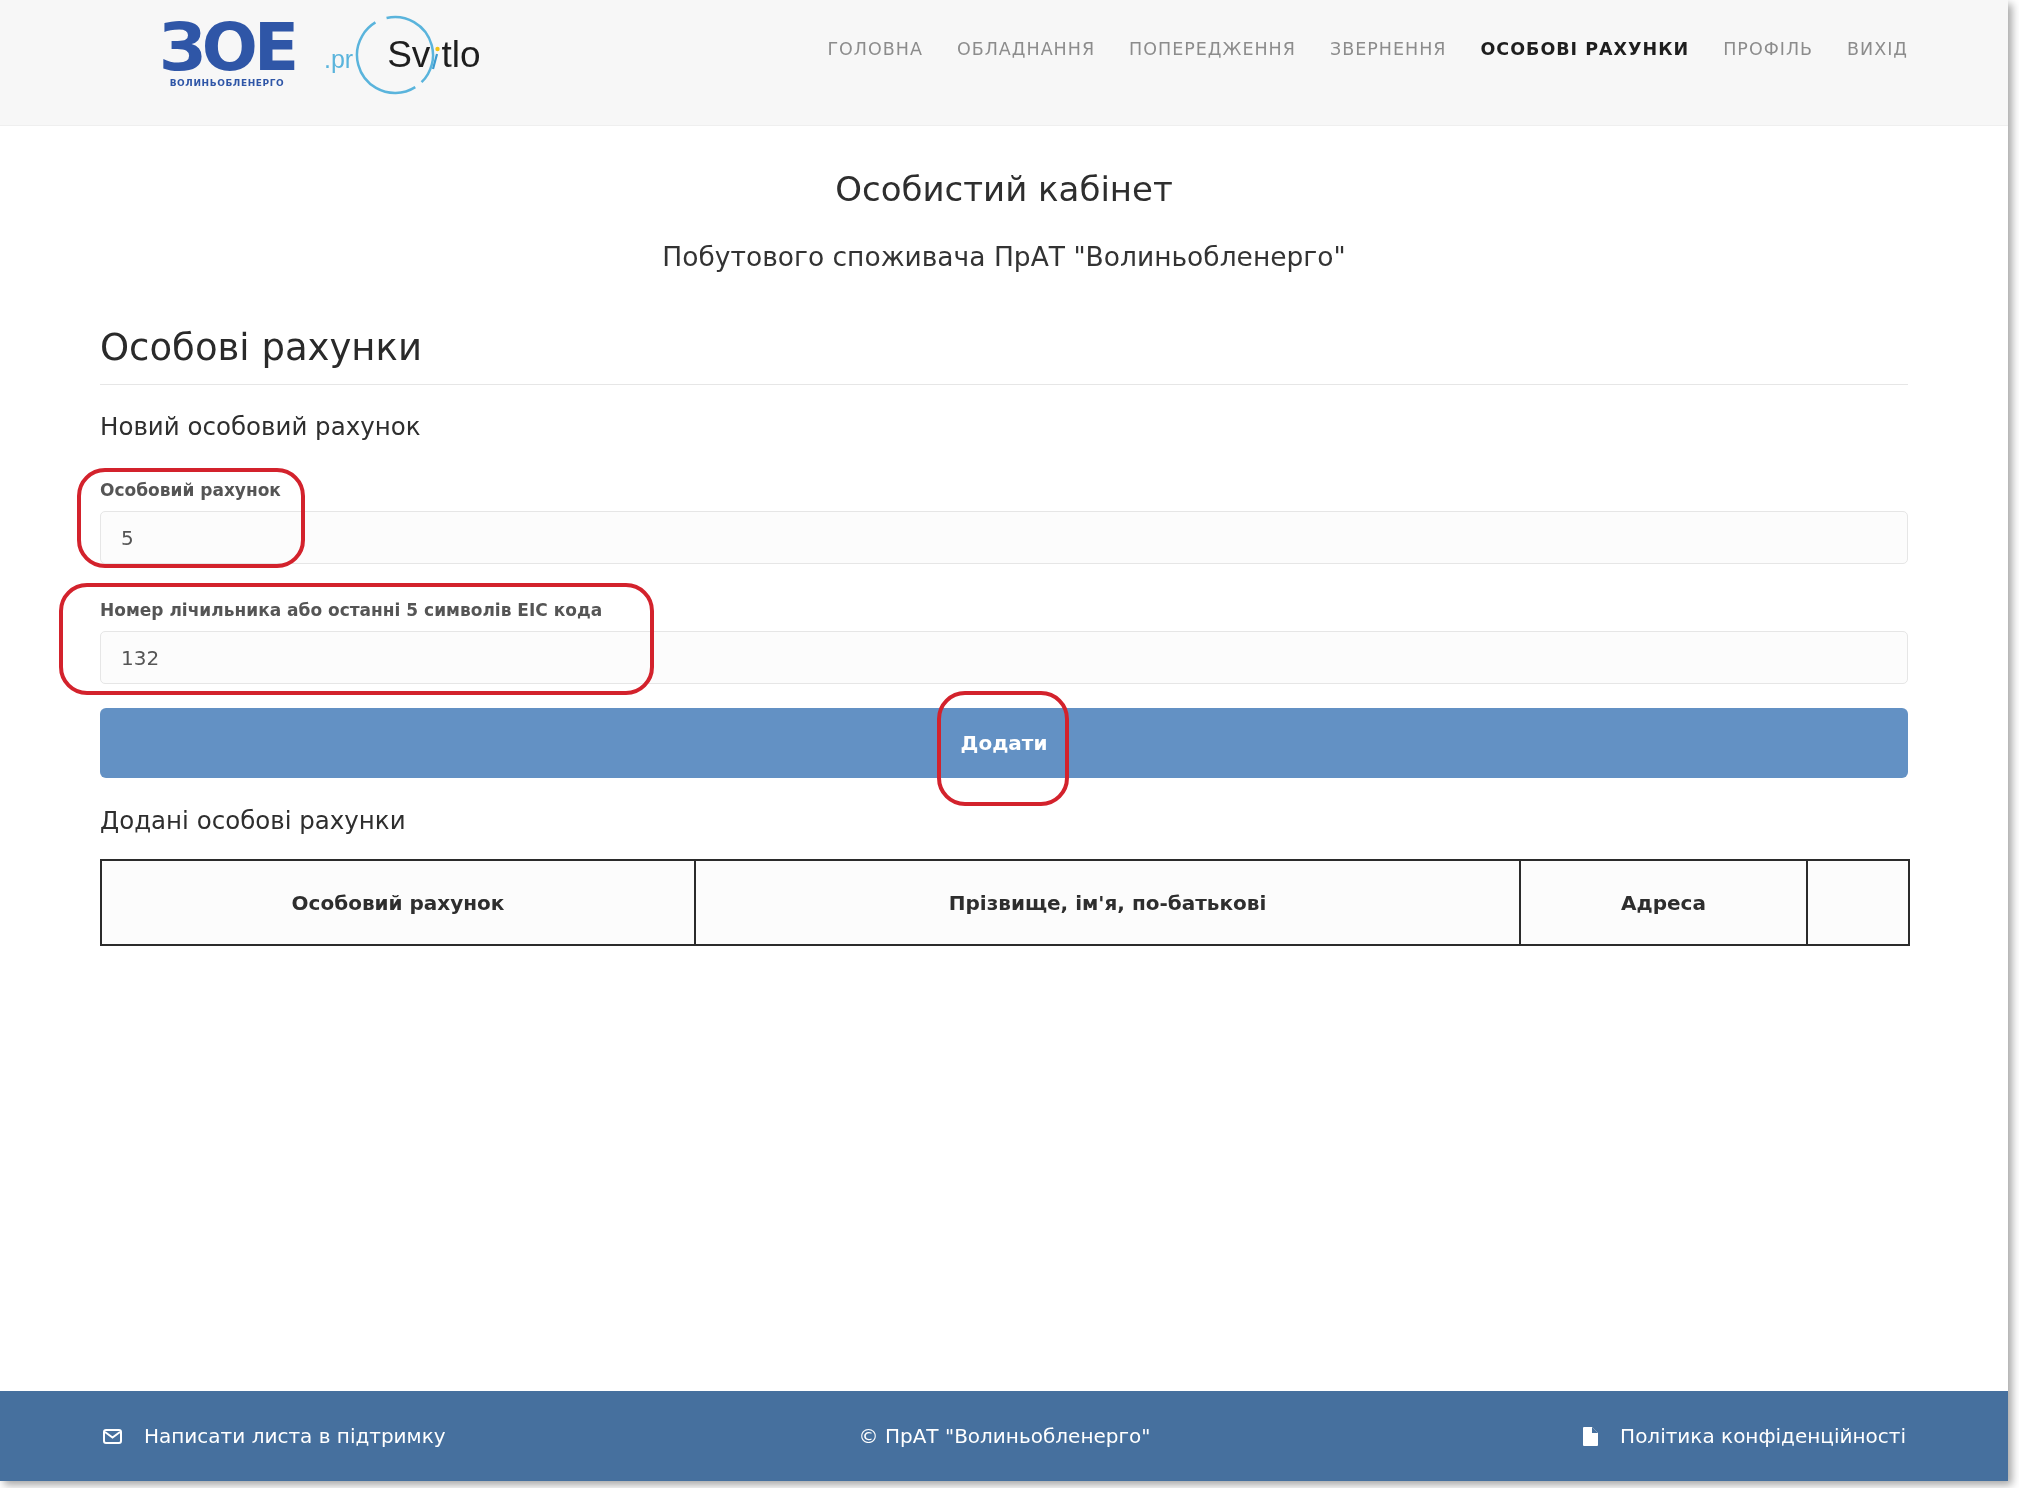  What do you see at coordinates (1004, 189) in the screenshot?
I see `page-title: Особистий кабінет` at bounding box center [1004, 189].